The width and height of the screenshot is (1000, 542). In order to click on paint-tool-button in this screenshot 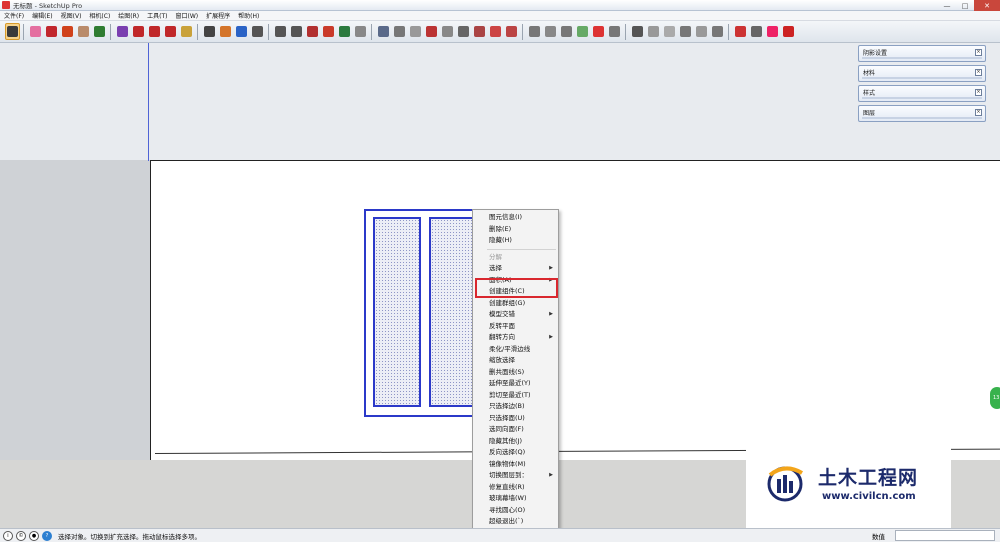, I will do `click(225, 31)`.